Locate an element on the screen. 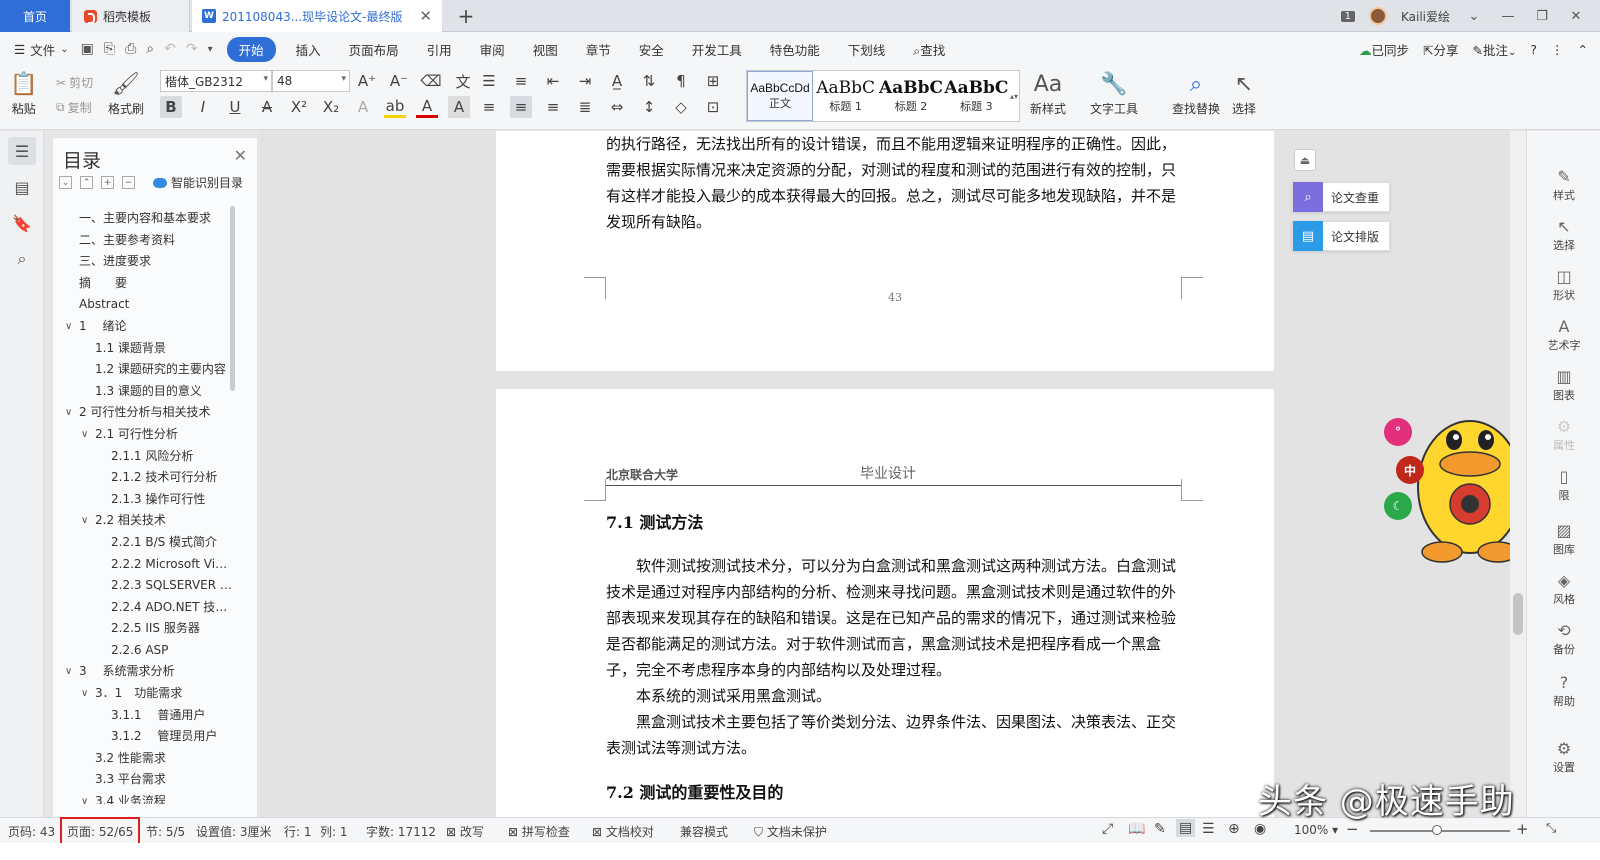 The width and height of the screenshot is (1600, 860). page-view-icon: ▤ is located at coordinates (1186, 828).